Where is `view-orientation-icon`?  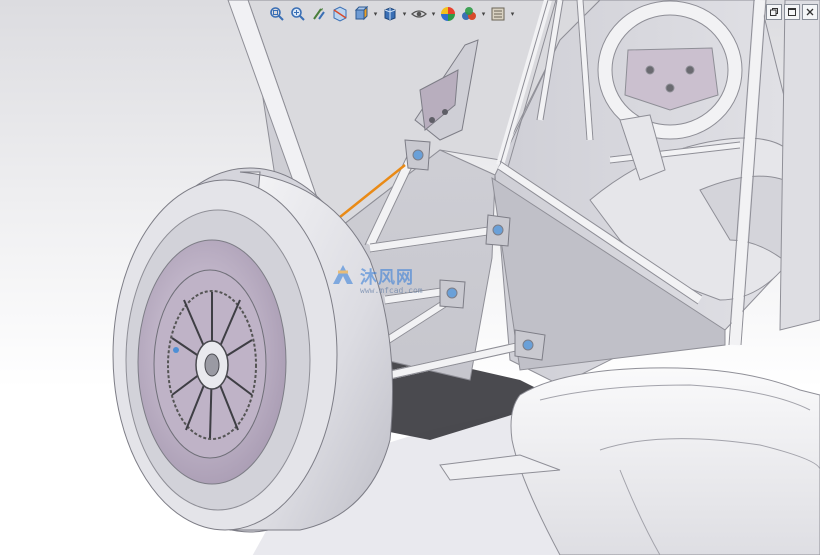 view-orientation-icon is located at coordinates (361, 14).